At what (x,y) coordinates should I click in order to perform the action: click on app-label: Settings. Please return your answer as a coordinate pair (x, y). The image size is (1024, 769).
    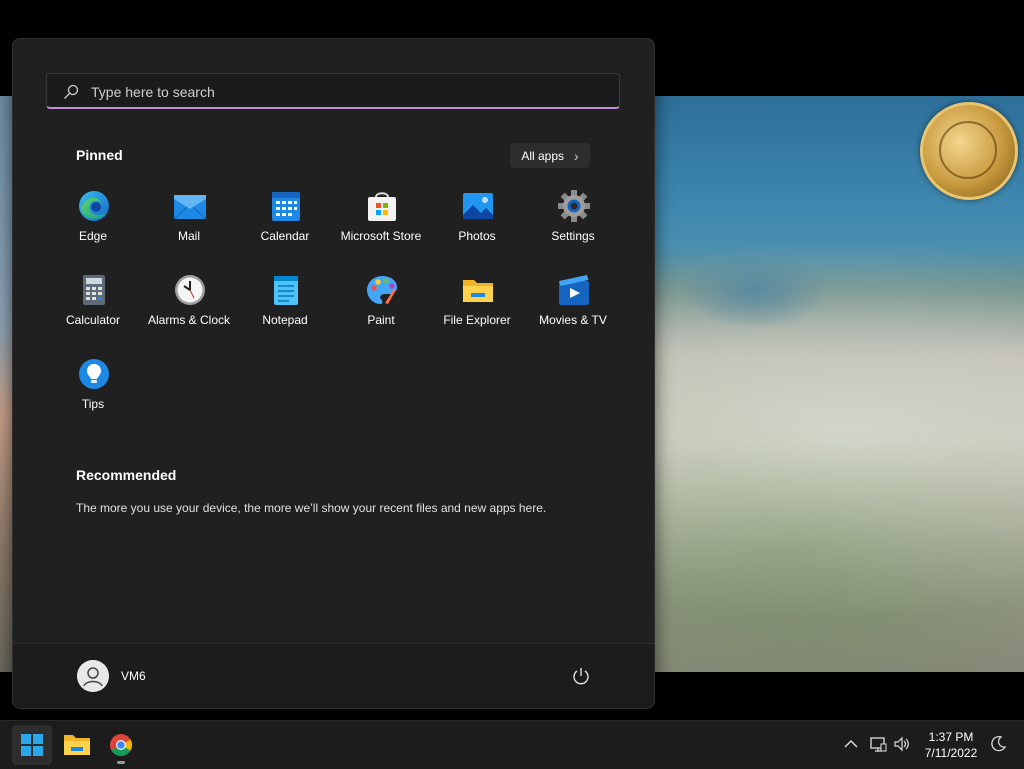
    Looking at the image, I should click on (573, 236).